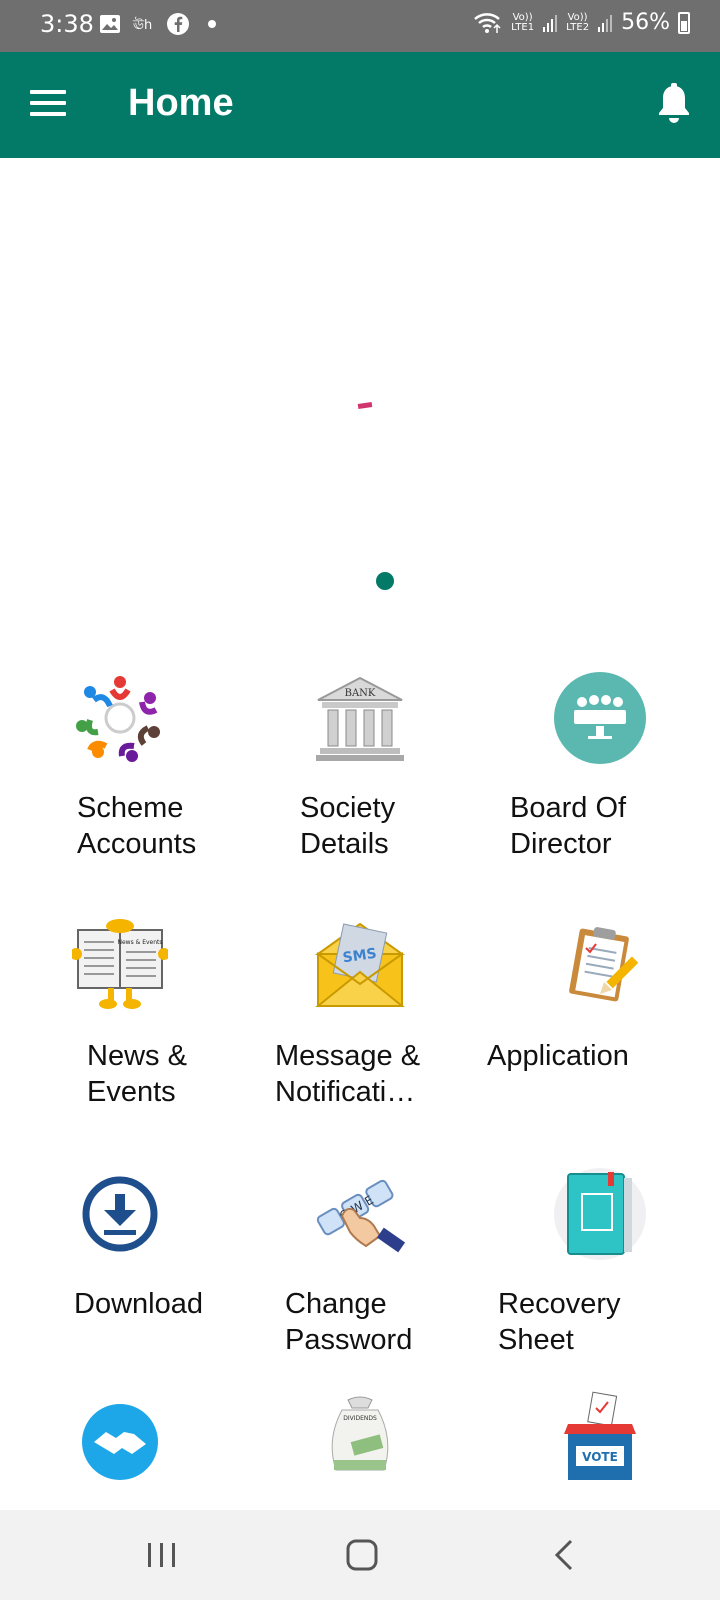  What do you see at coordinates (360, 1433) in the screenshot?
I see `dividend-moneybag-icon: DIVIDENDS` at bounding box center [360, 1433].